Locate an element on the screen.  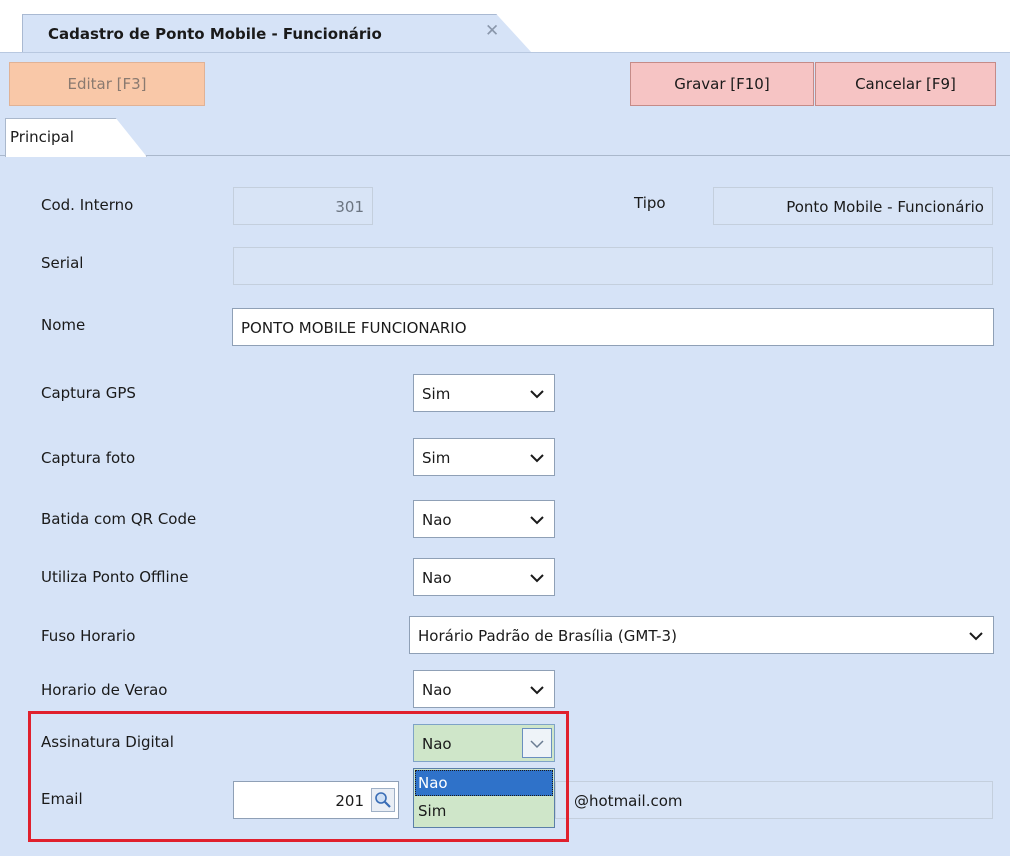
captura-gps-label: Captura GPS is located at coordinates (88, 393).